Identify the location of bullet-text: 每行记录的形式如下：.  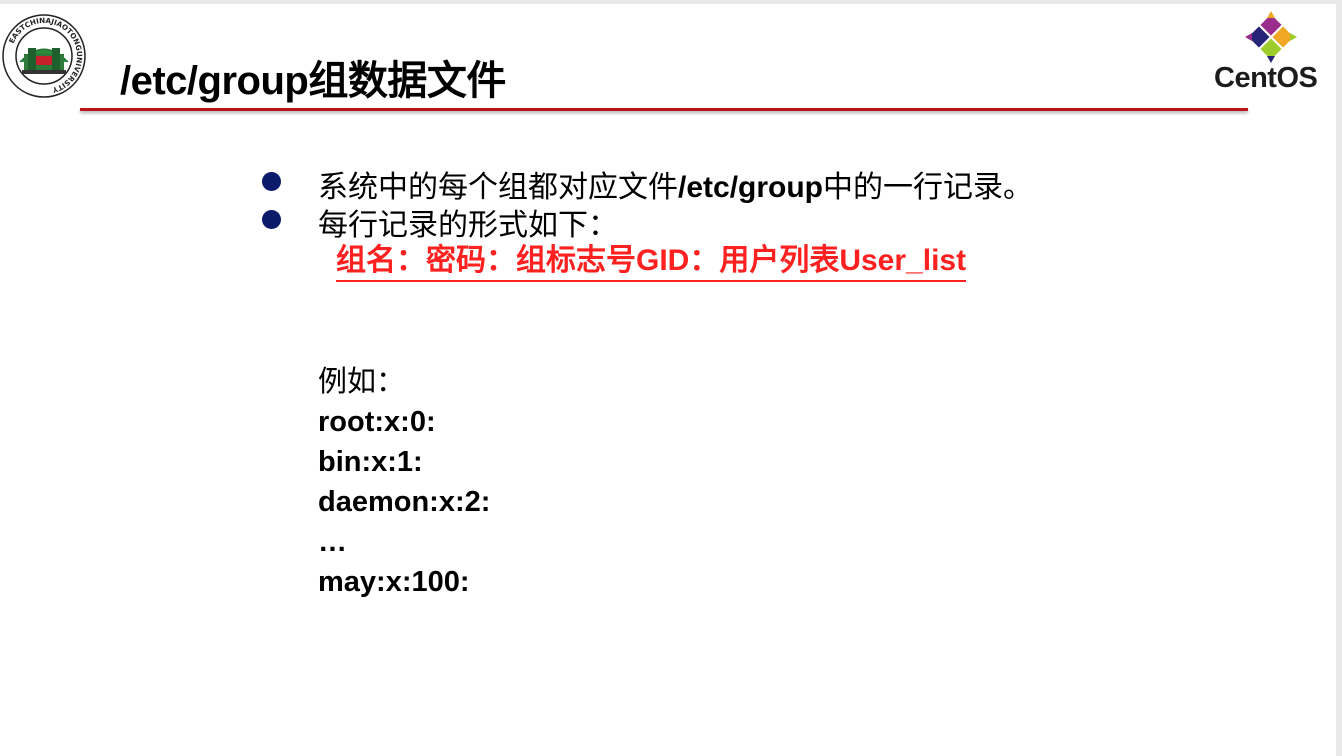
(468, 225).